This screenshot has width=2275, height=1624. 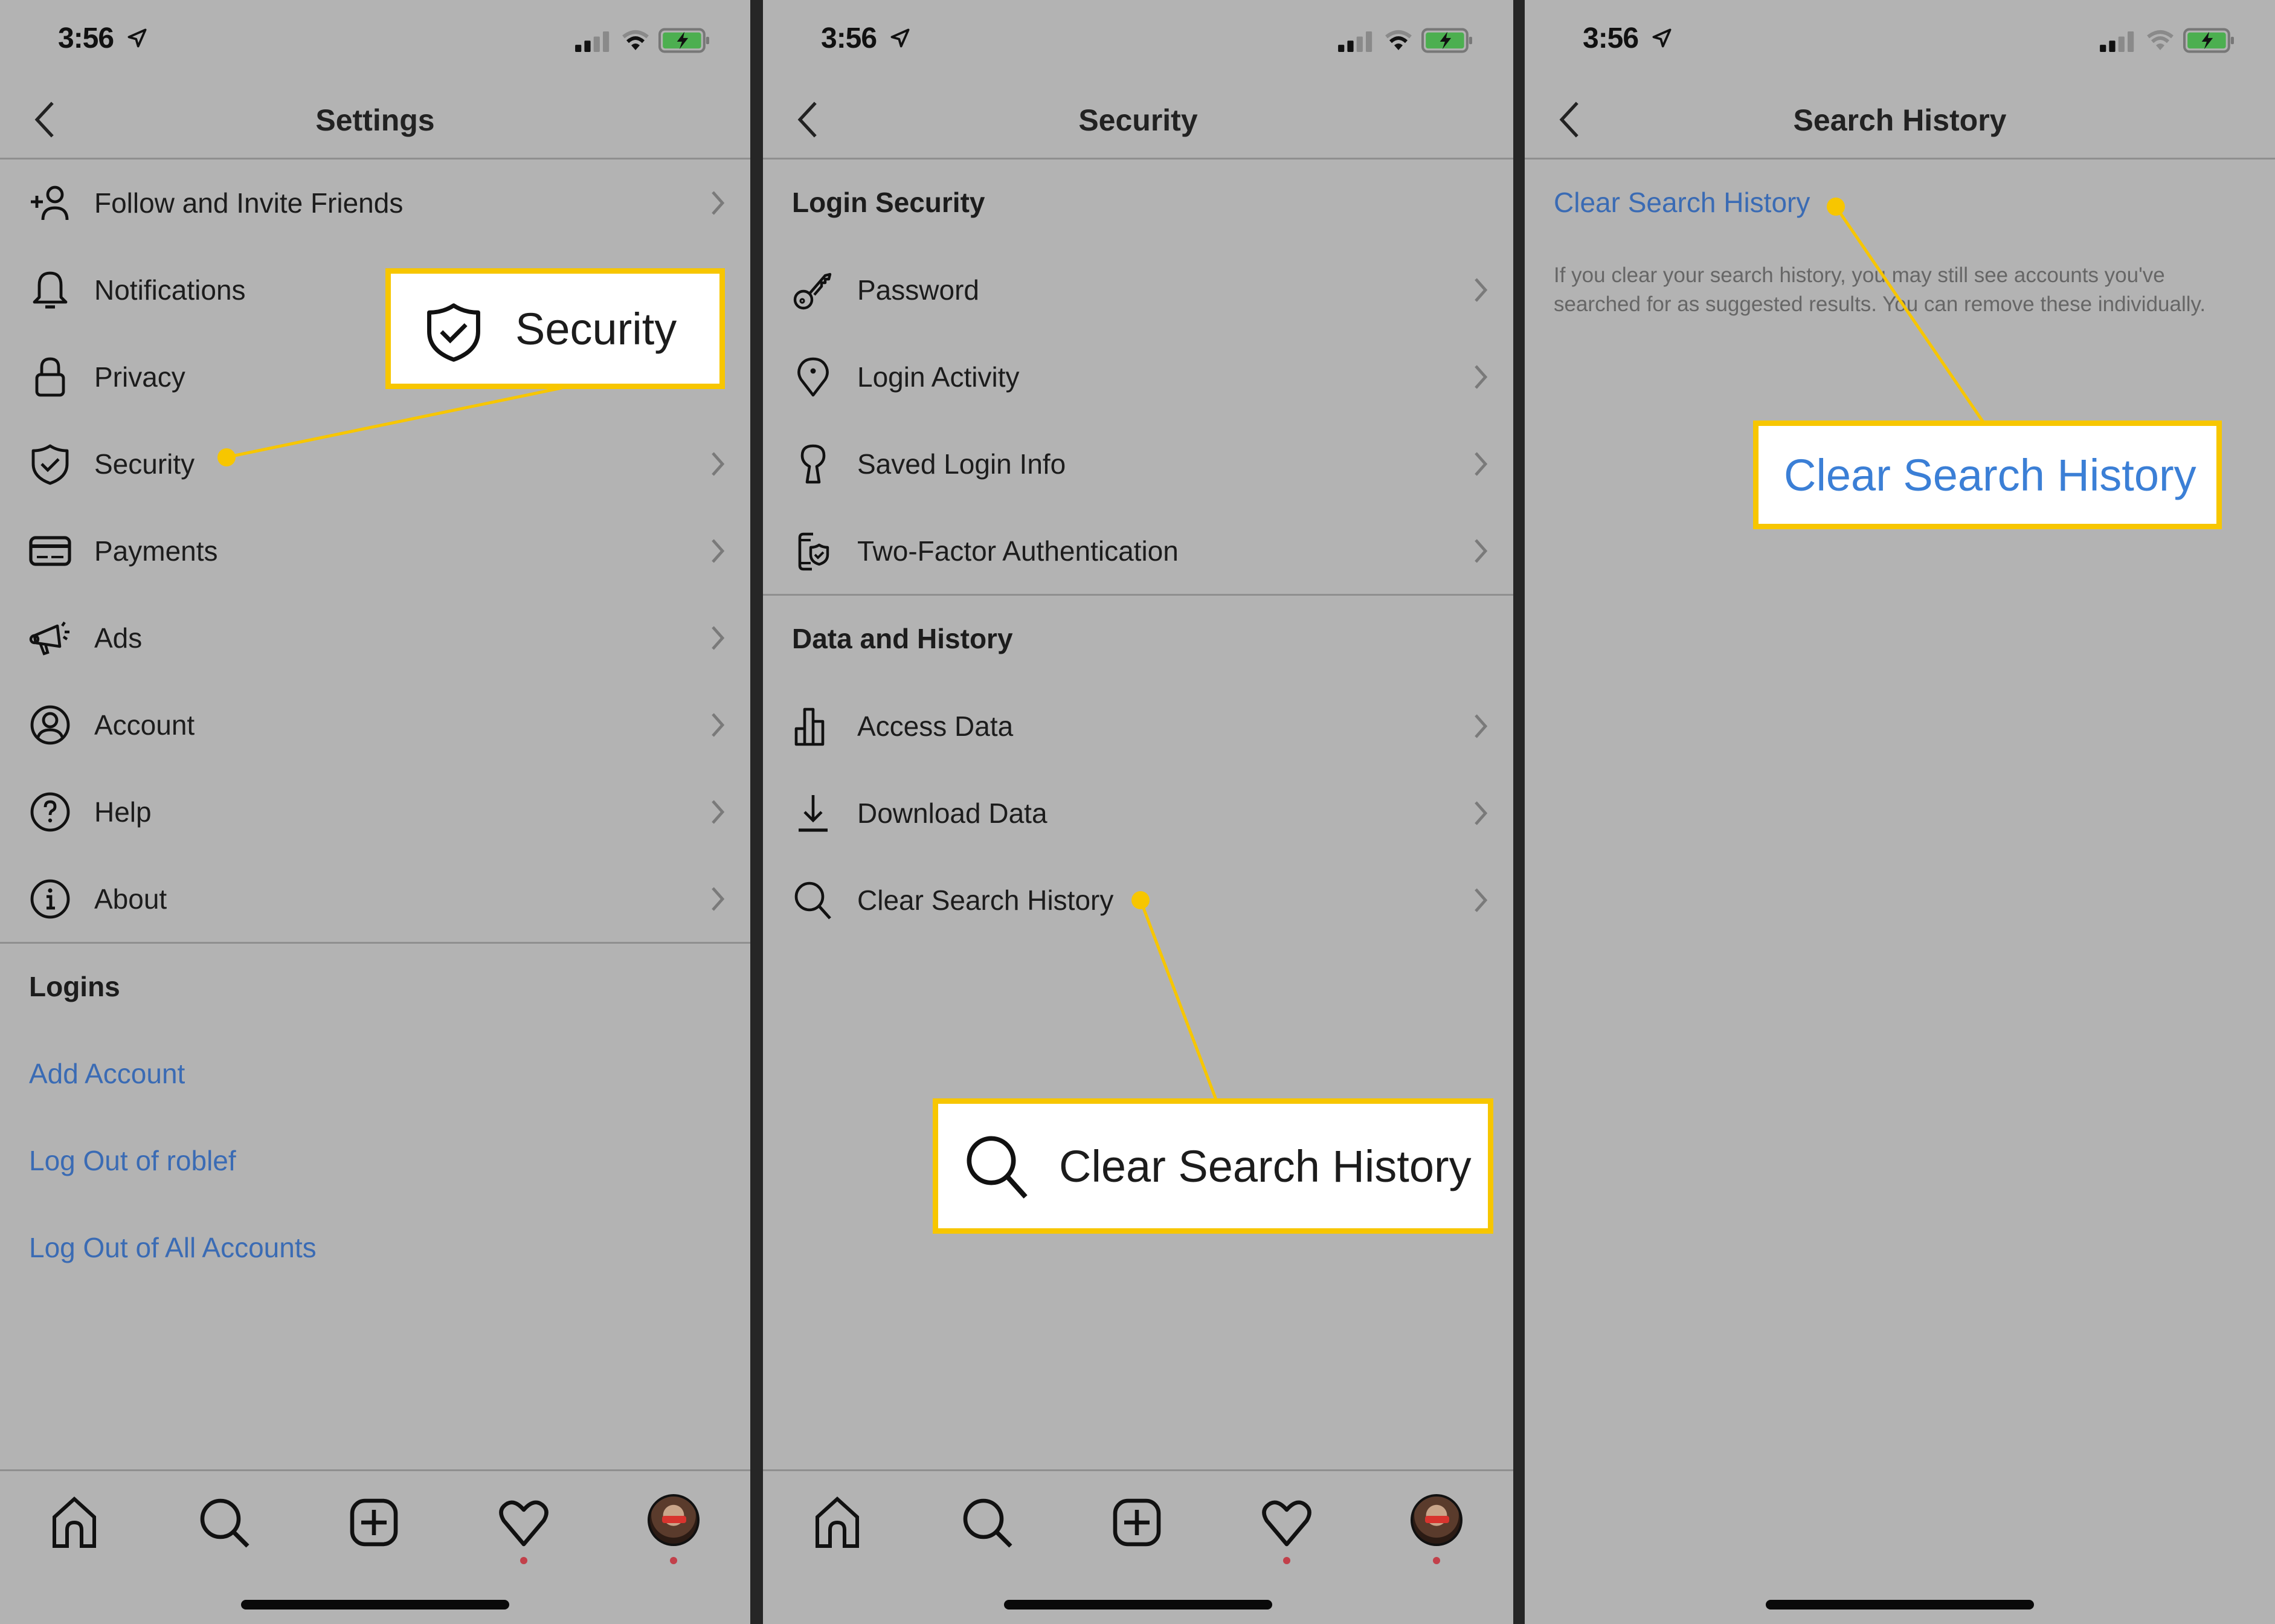 What do you see at coordinates (50, 638) in the screenshot?
I see `megaphone-icon` at bounding box center [50, 638].